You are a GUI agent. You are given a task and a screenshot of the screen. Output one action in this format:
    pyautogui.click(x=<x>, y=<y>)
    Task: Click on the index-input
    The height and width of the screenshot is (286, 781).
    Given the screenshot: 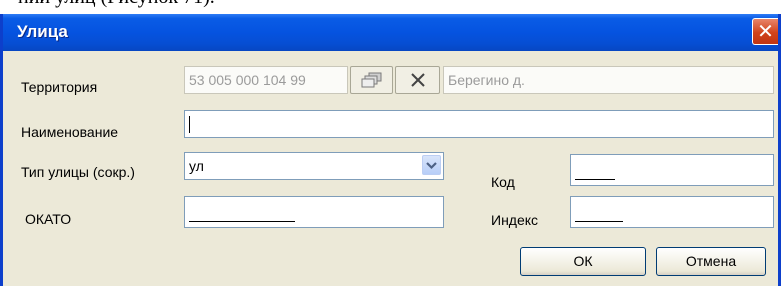 What is the action you would take?
    pyautogui.click(x=672, y=212)
    